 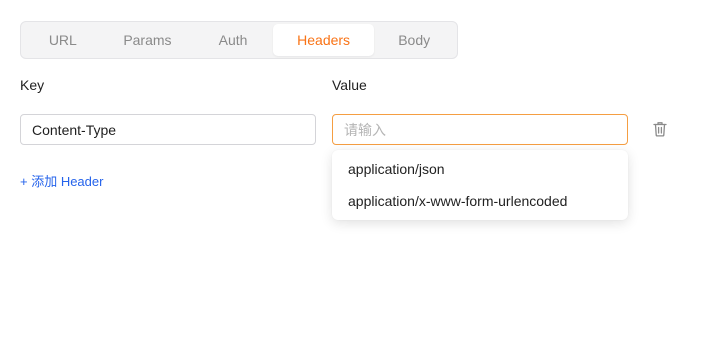 I want to click on suggestion-option: application/x-www-form-urlencoded, so click(x=480, y=201).